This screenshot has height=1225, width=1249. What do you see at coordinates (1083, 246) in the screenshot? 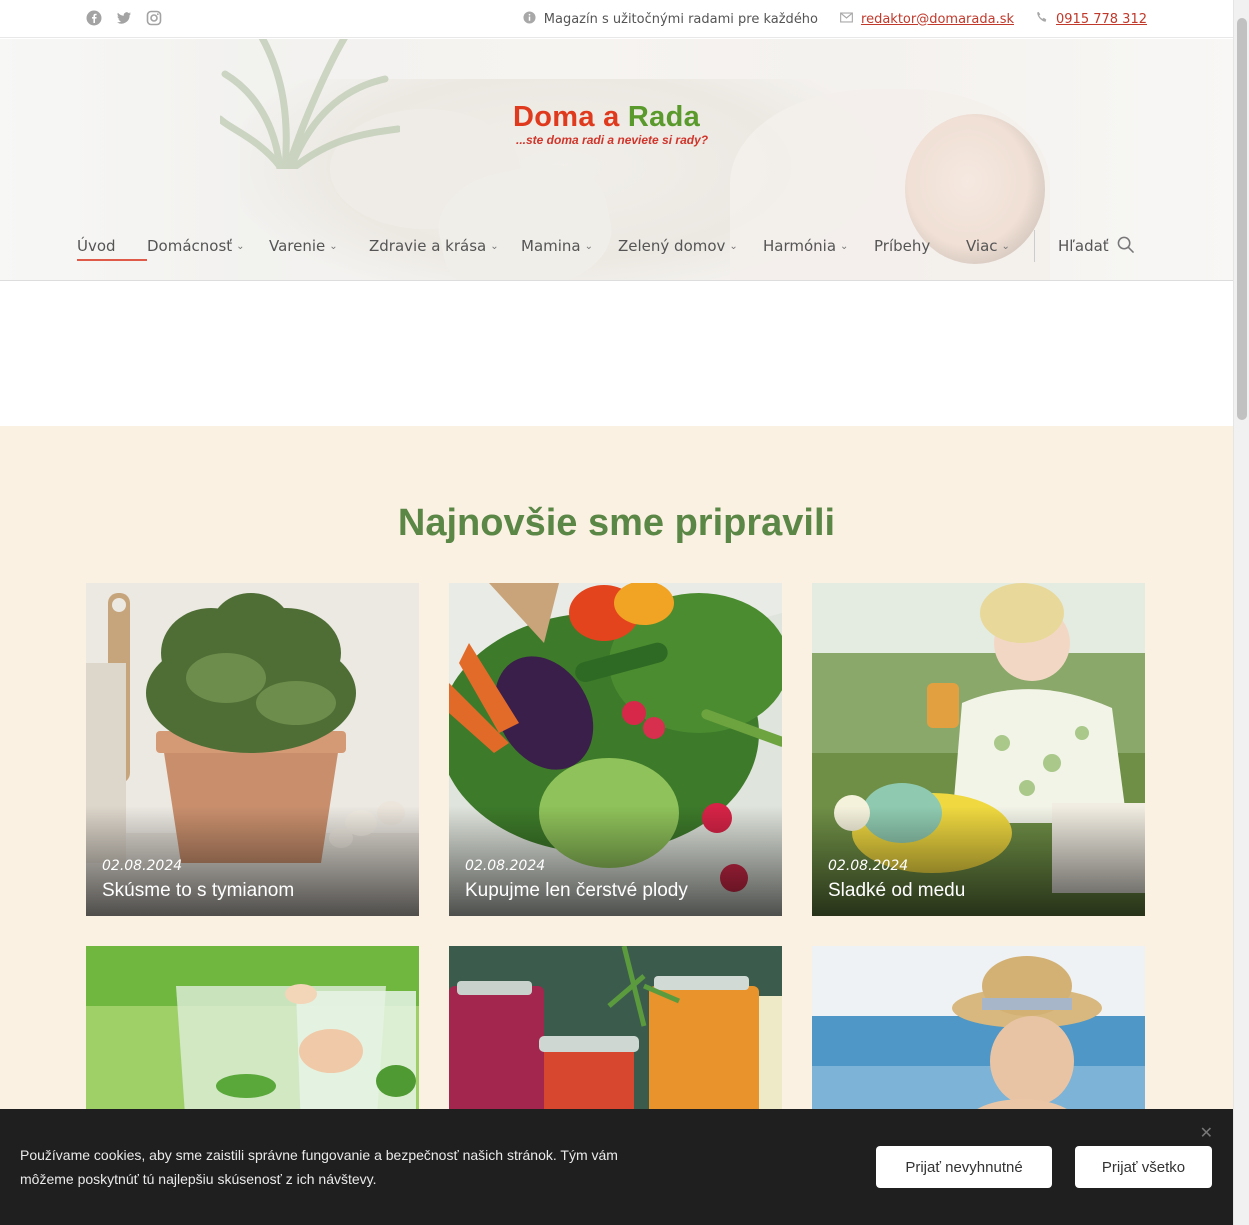
I see `search-label: Hľadať` at bounding box center [1083, 246].